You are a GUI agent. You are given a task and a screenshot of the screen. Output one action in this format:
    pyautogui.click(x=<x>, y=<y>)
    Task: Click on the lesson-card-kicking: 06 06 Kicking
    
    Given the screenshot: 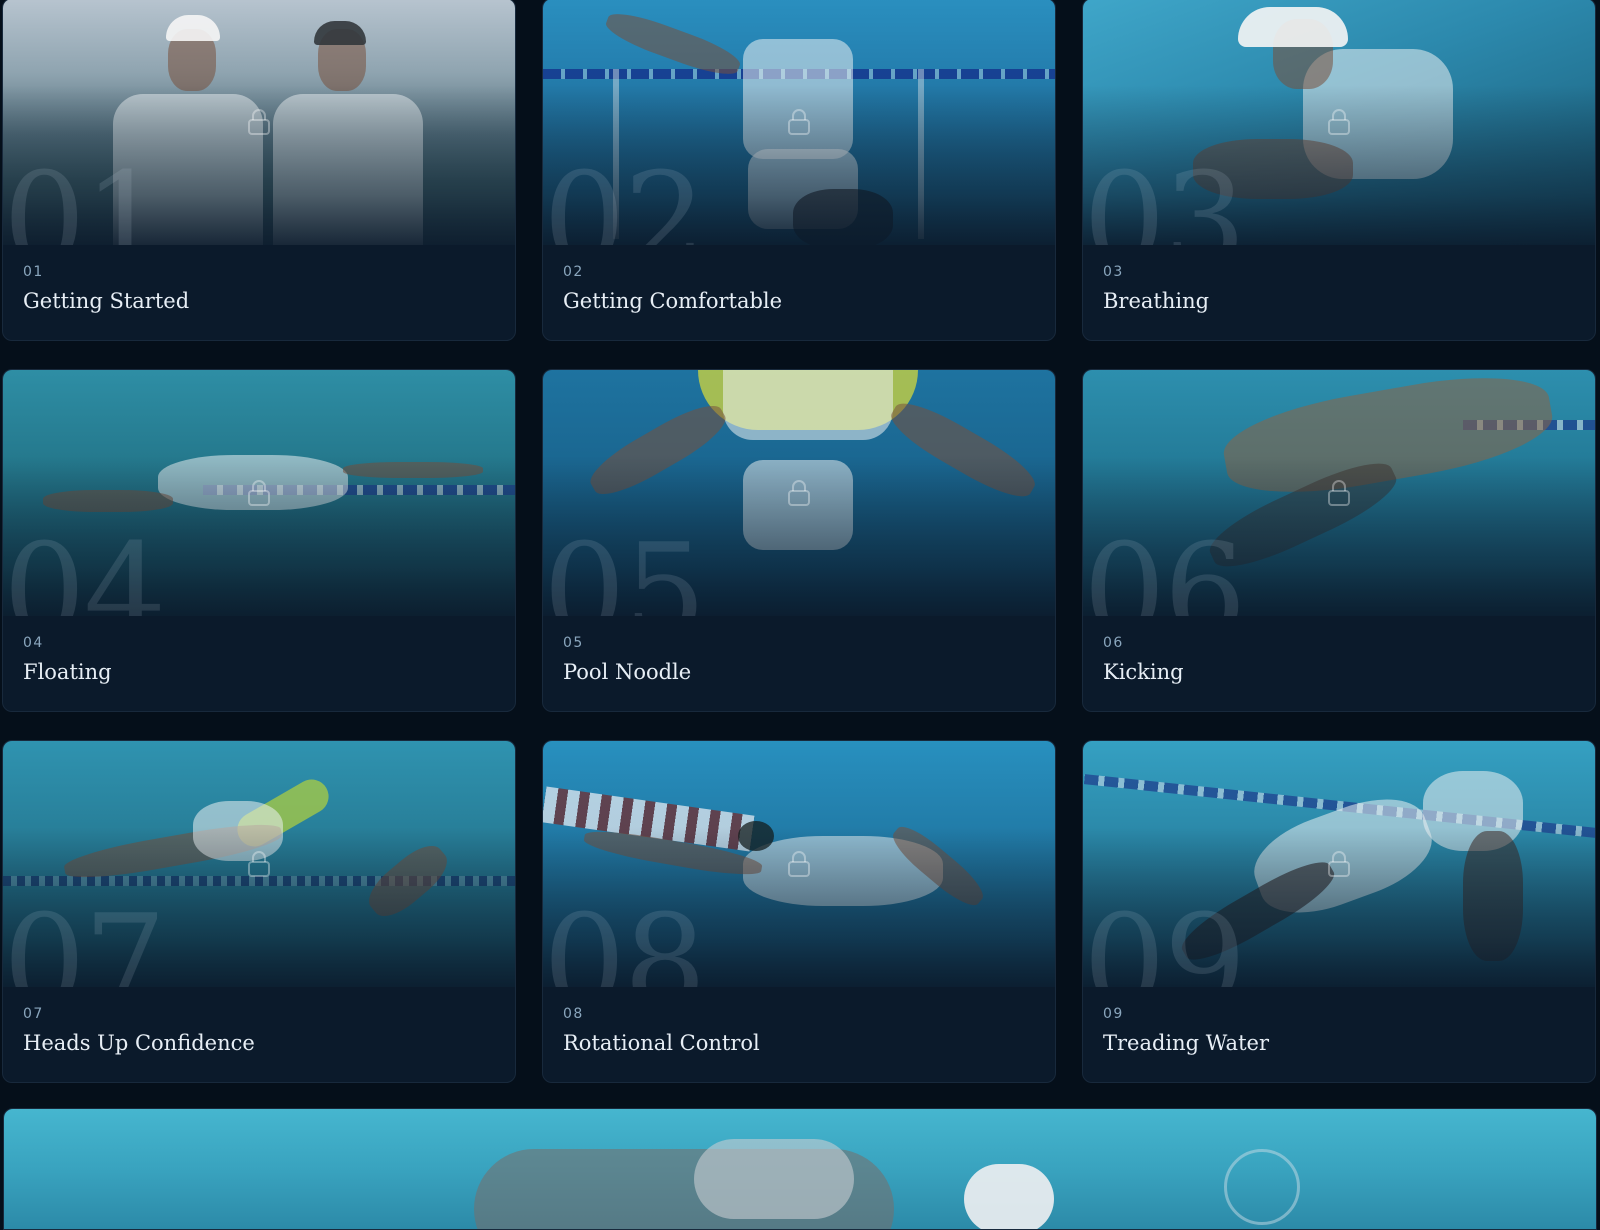 What is the action you would take?
    pyautogui.click(x=1339, y=540)
    